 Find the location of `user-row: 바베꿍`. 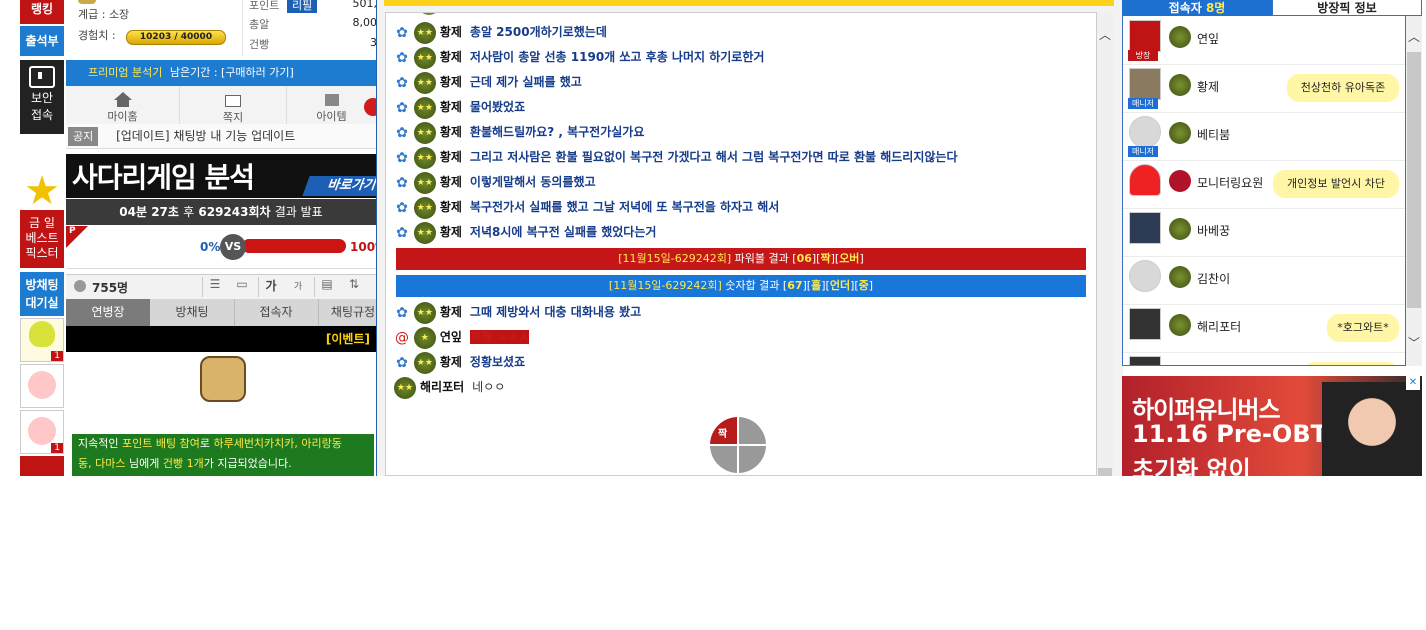

user-row: 바베꿍 is located at coordinates (1264, 232).